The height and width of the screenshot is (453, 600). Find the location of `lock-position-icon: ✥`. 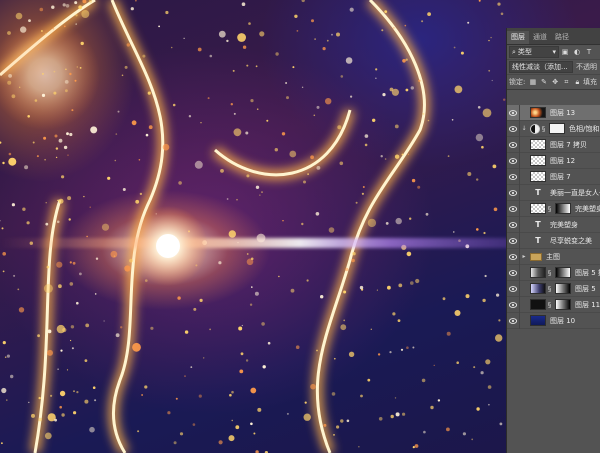

lock-position-icon: ✥ is located at coordinates (555, 82).